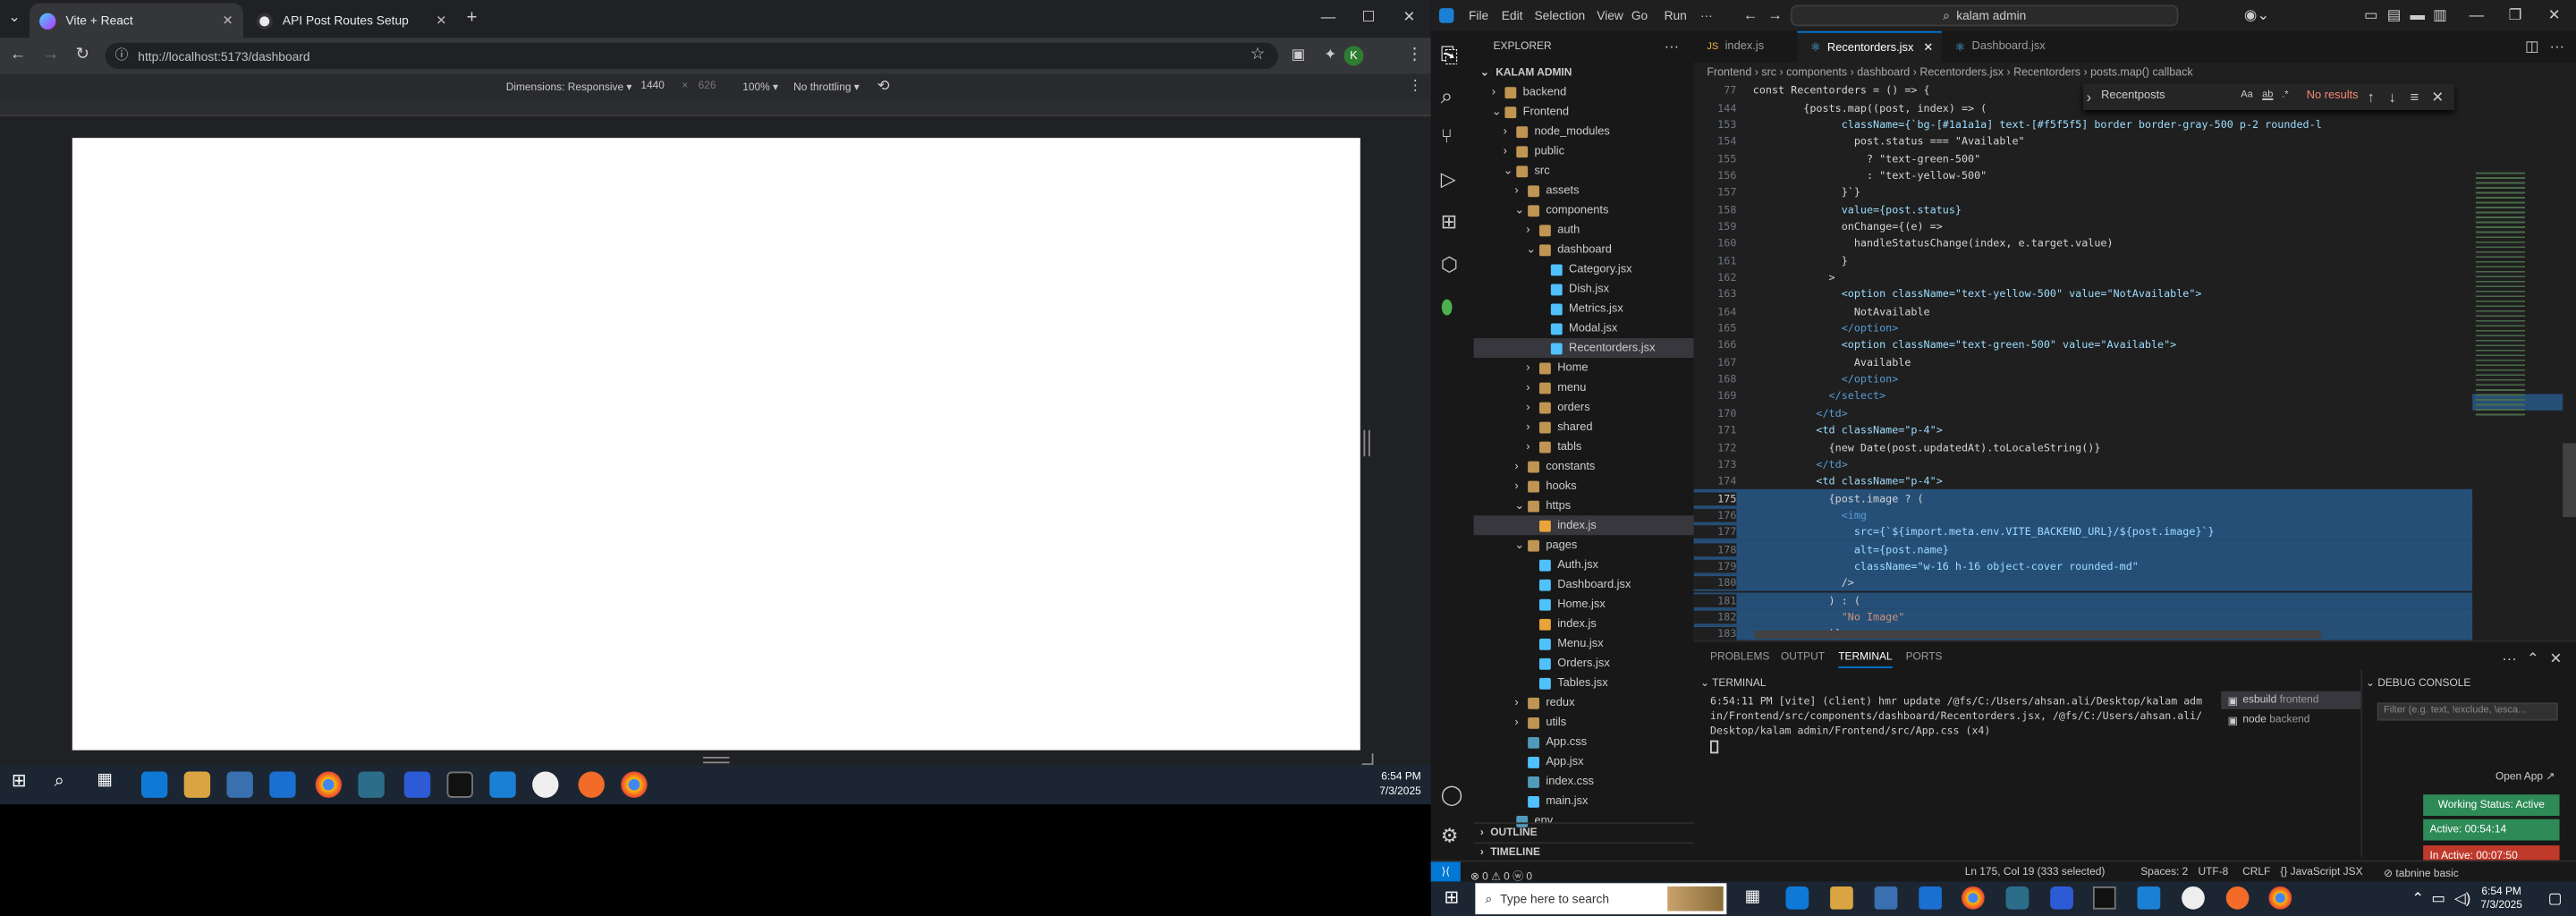  What do you see at coordinates (2083, 311) in the screenshot?
I see `code-line: 164 NotAvailable` at bounding box center [2083, 311].